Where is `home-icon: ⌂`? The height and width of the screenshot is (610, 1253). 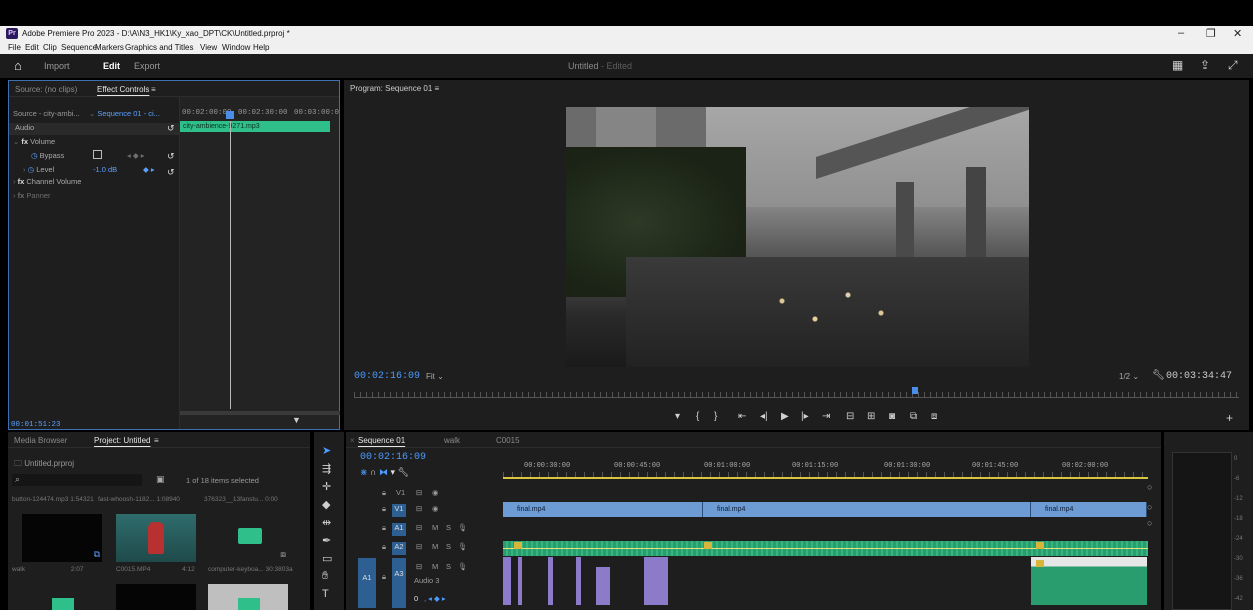
home-icon: ⌂ is located at coordinates (18, 65).